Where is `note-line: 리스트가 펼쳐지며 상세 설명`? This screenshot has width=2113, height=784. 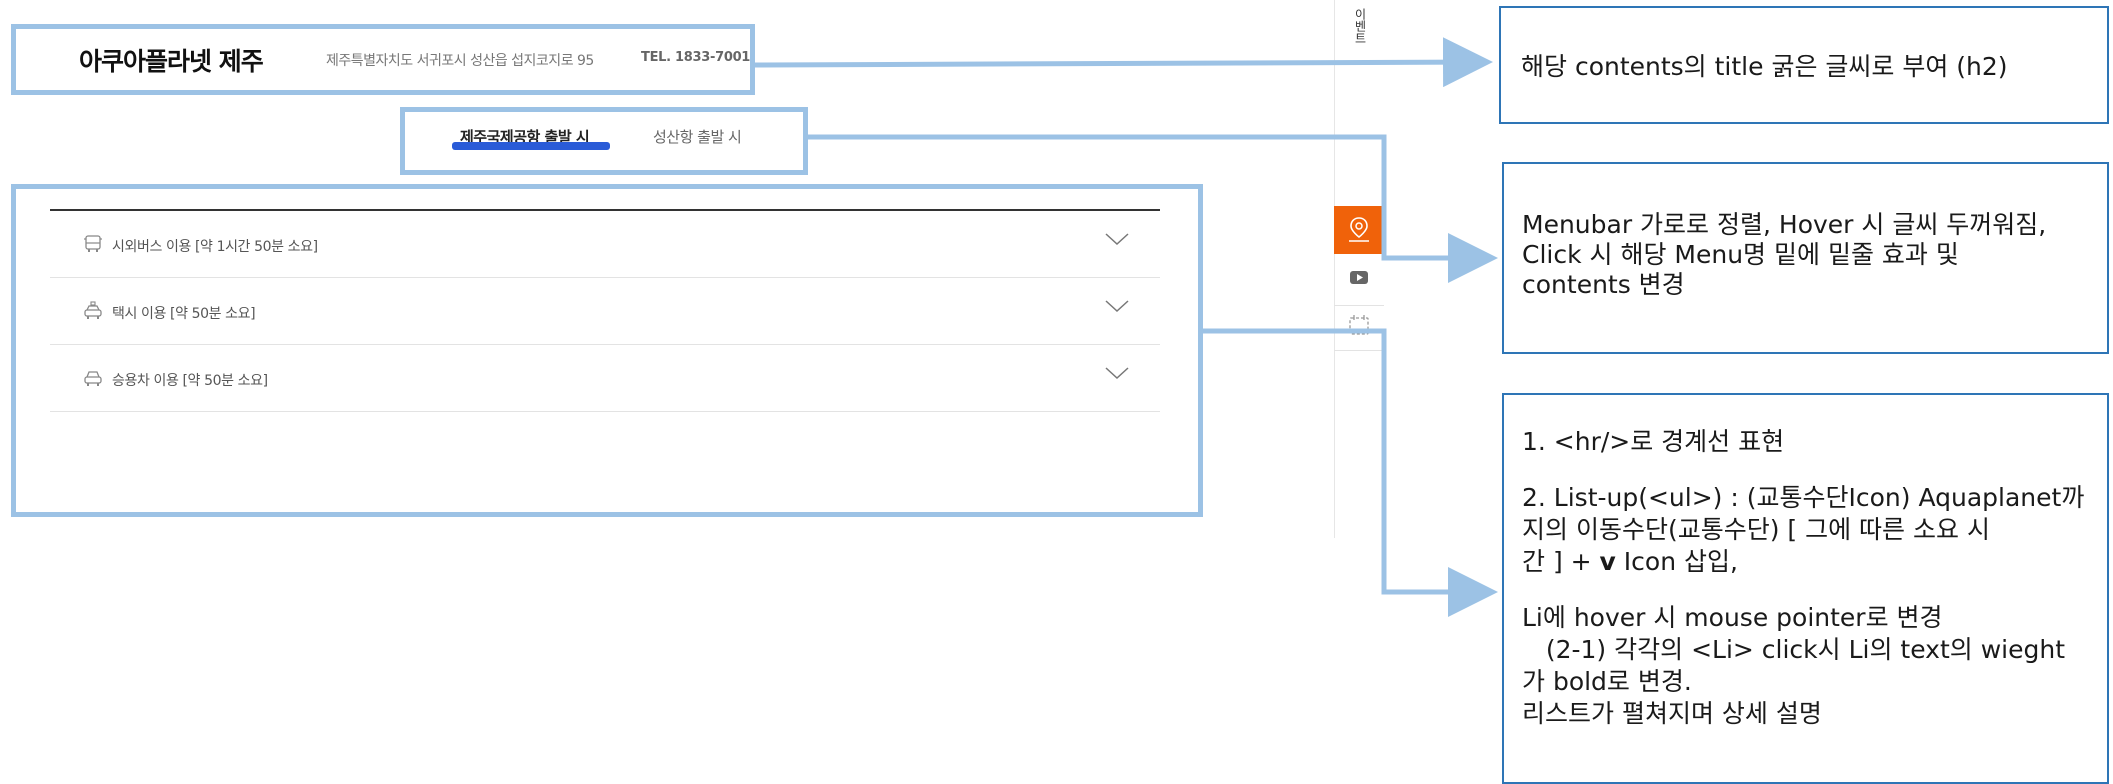
note-line: 리스트가 펼쳐지며 상세 설명 is located at coordinates (1672, 713).